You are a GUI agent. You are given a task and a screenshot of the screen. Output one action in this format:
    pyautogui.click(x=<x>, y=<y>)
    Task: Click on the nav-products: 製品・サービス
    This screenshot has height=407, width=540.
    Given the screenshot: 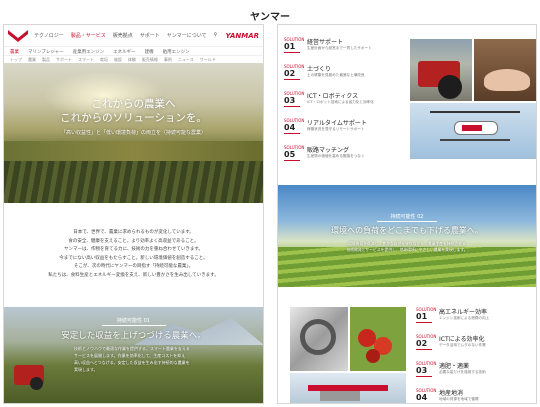 What is the action you would take?
    pyautogui.click(x=88, y=35)
    